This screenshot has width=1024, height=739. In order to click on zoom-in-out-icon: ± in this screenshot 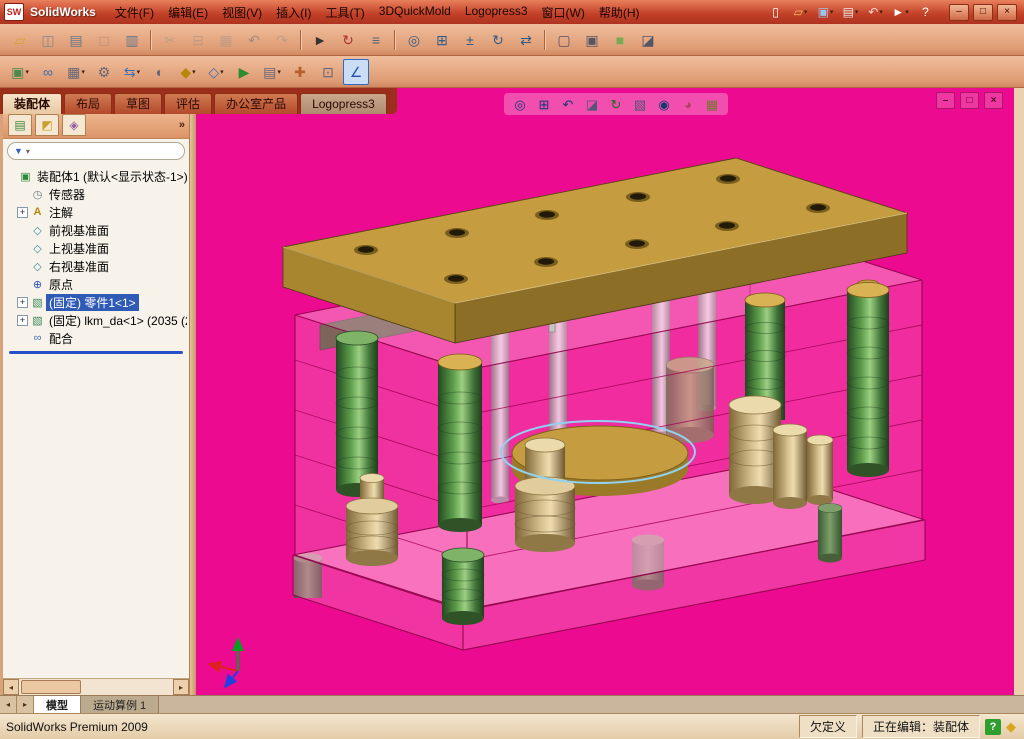, I will do `click(470, 40)`.